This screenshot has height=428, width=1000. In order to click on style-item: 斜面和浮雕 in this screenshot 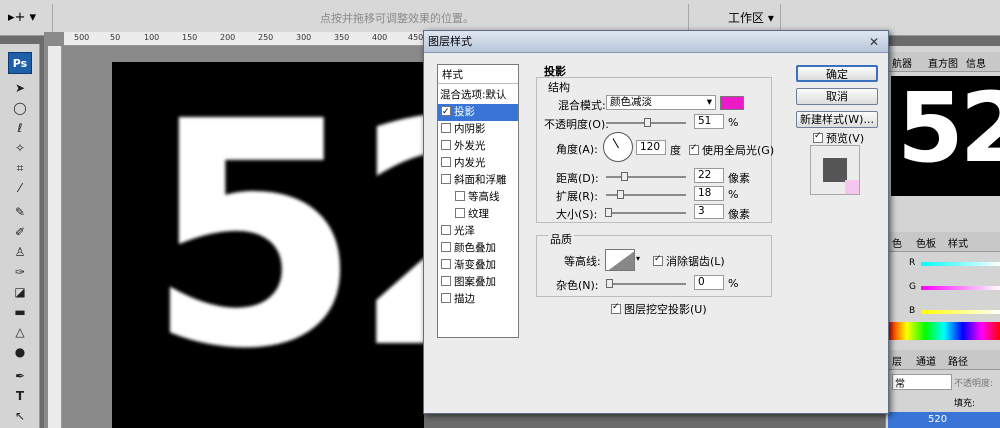, I will do `click(478, 180)`.